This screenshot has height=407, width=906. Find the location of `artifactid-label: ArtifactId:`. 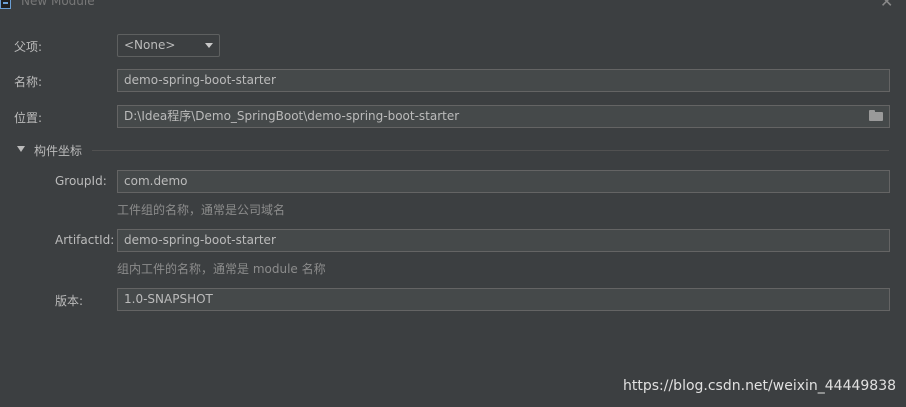

artifactid-label: ArtifactId: is located at coordinates (85, 240).